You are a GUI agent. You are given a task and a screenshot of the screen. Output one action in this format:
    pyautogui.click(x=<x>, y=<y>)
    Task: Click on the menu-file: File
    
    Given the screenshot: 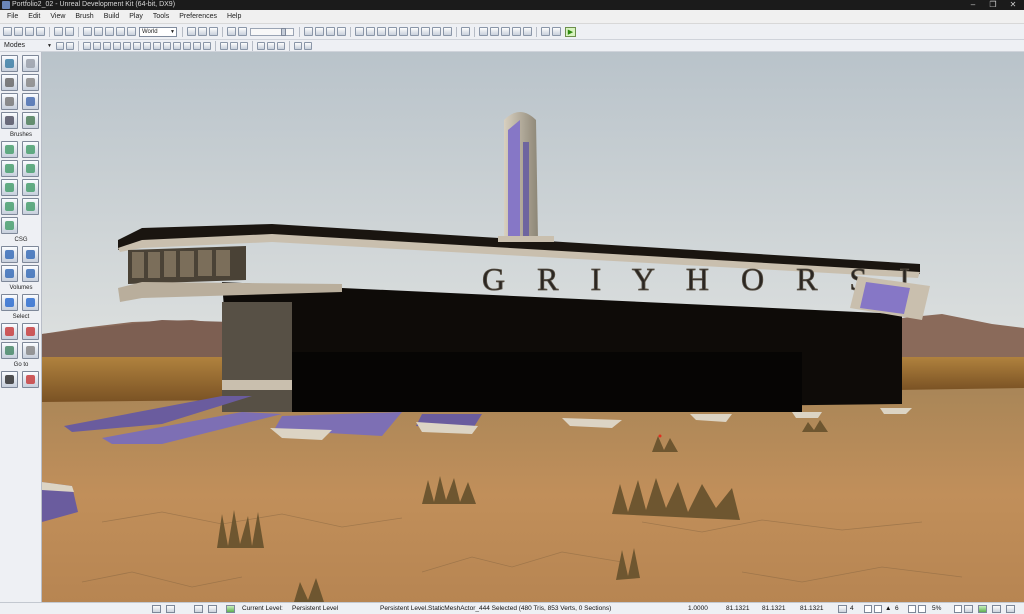 What is the action you would take?
    pyautogui.click(x=12, y=17)
    